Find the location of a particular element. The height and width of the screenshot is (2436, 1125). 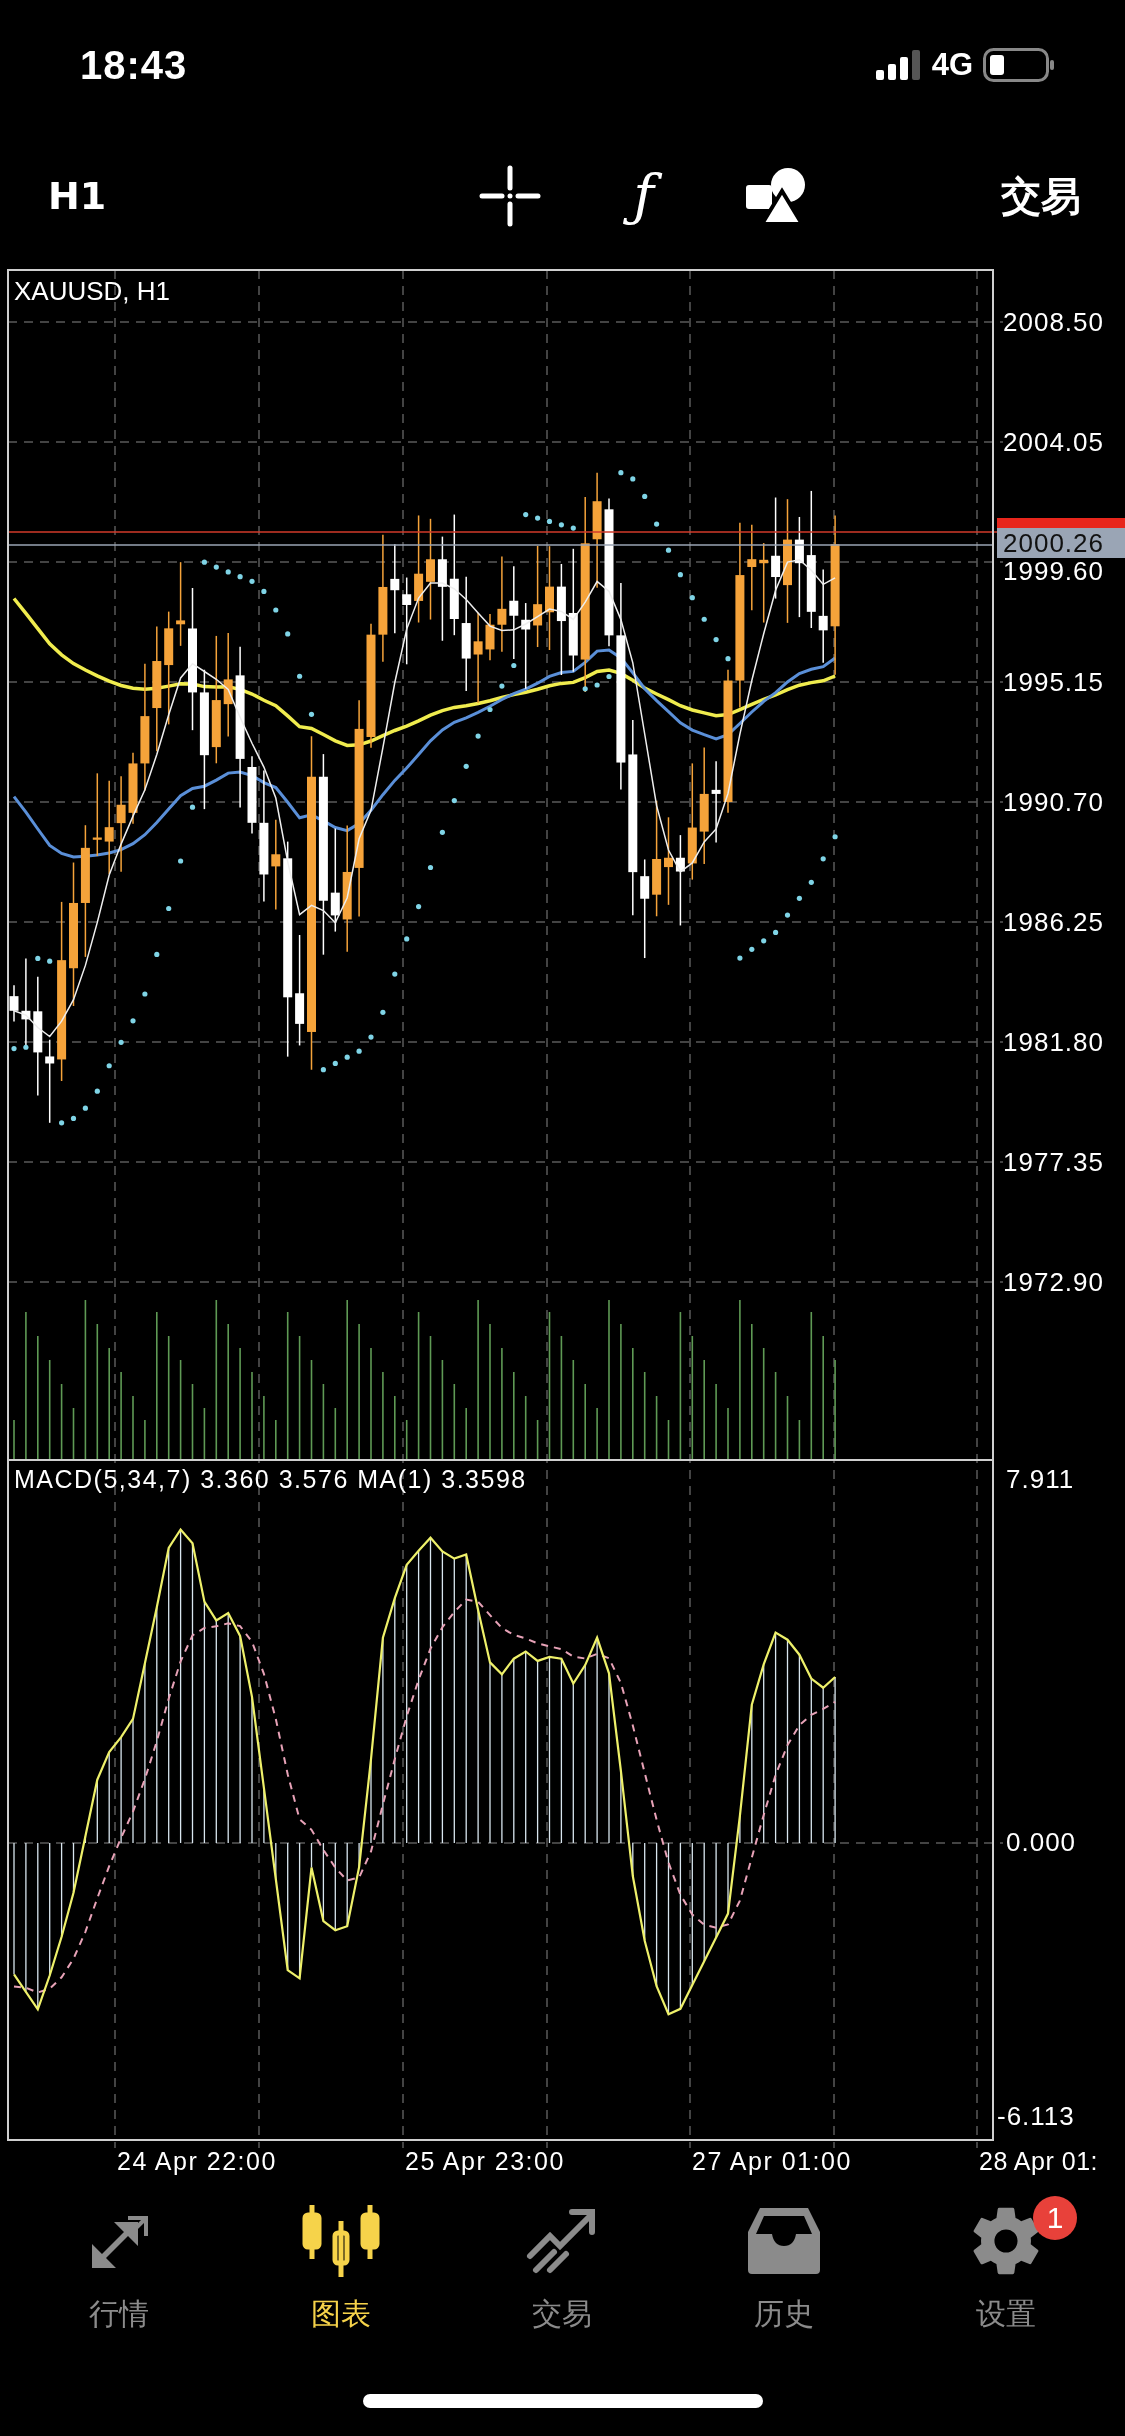

tab-bar-item: 历史 is located at coordinates (784, 2267).